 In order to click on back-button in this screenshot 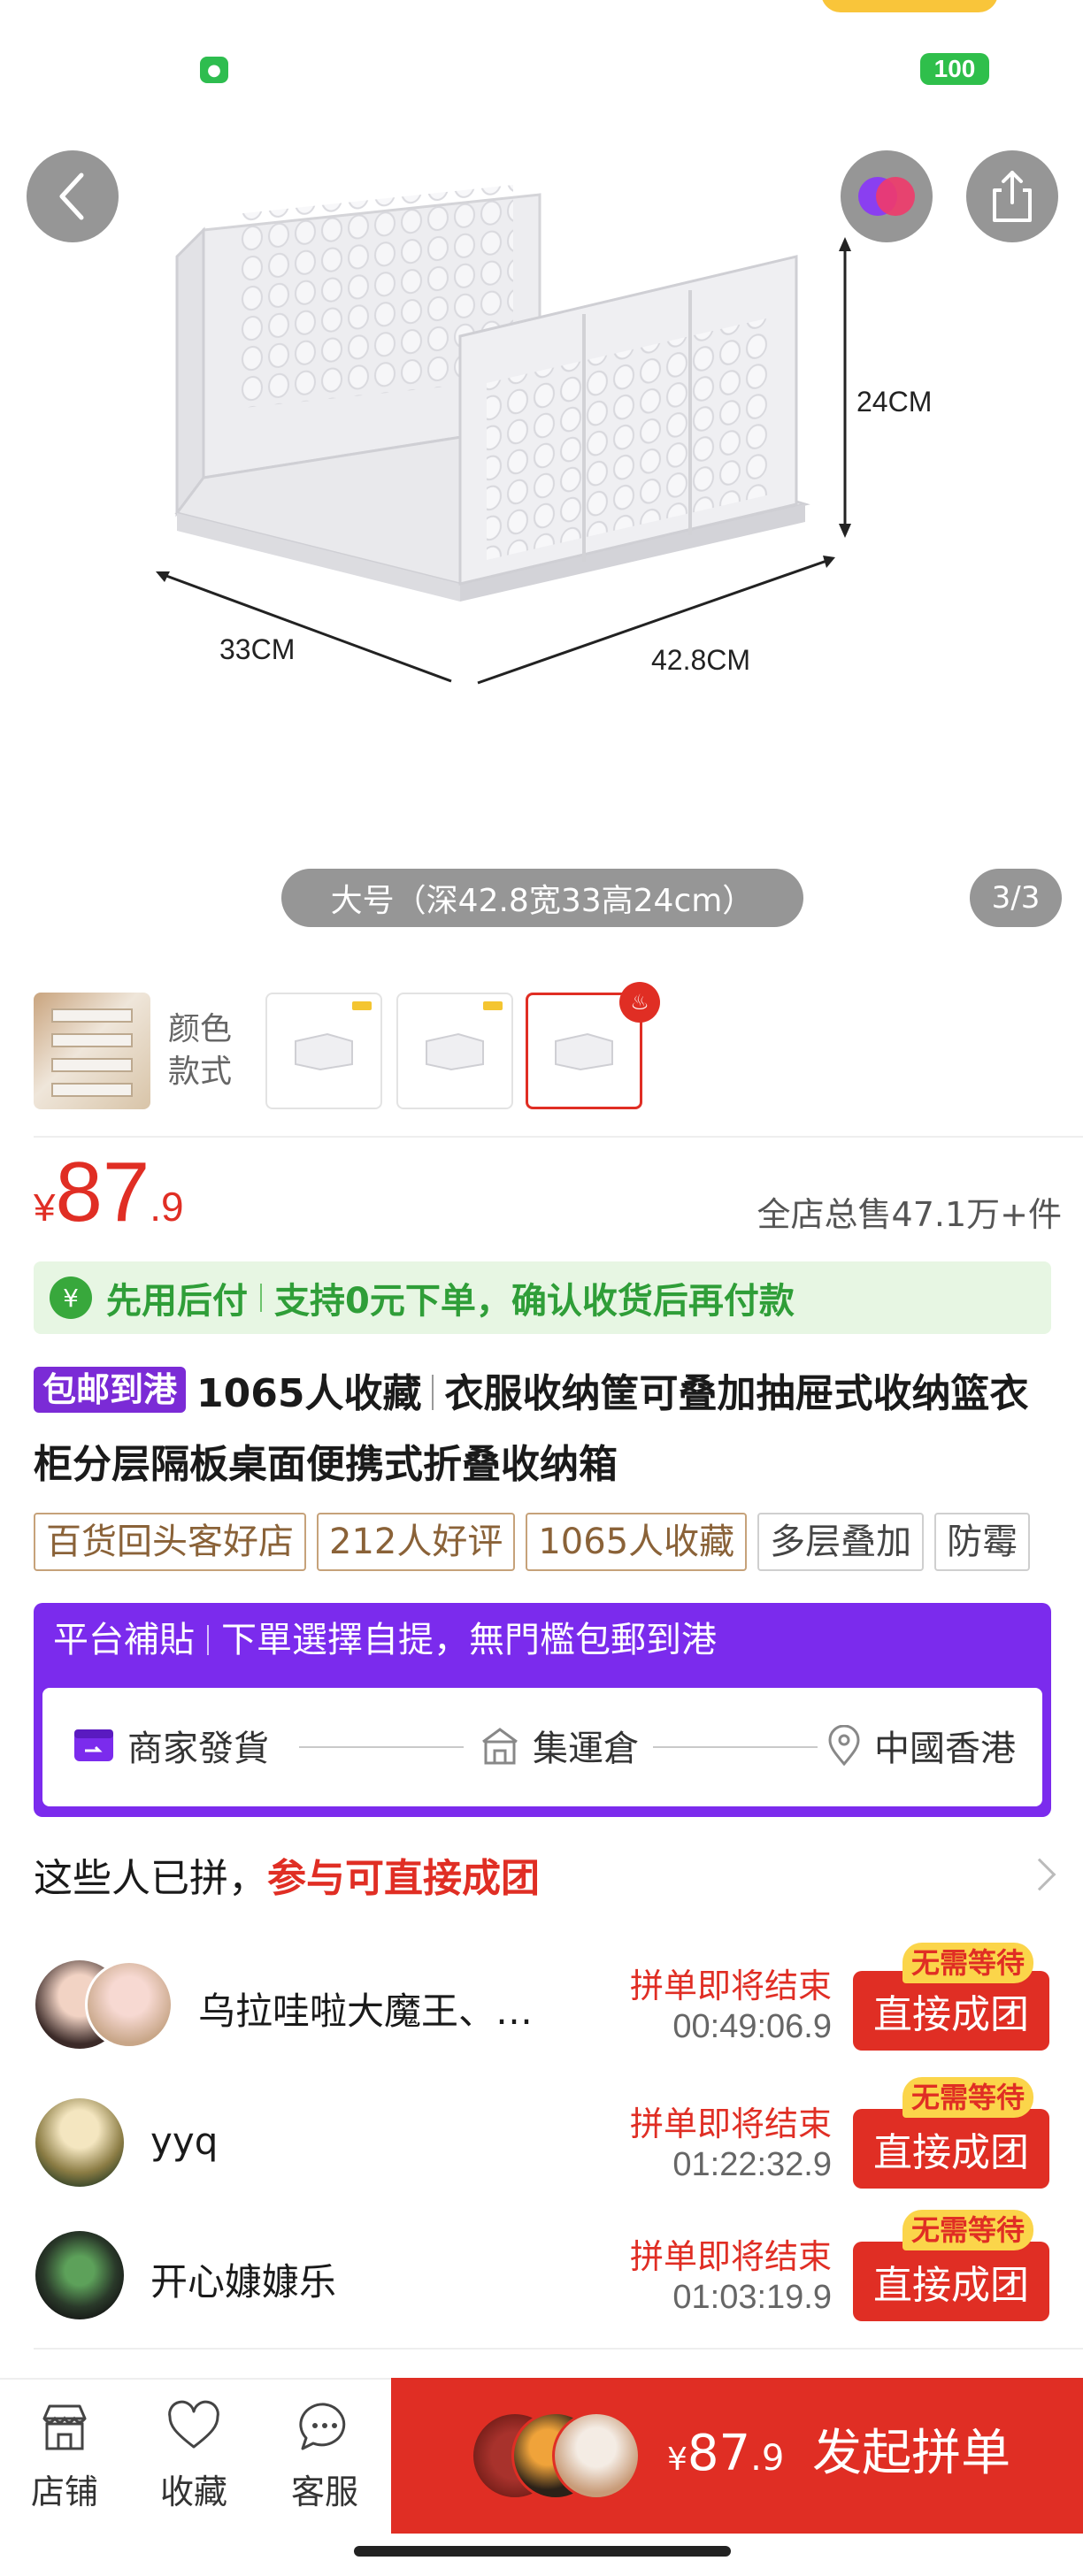, I will do `click(73, 196)`.